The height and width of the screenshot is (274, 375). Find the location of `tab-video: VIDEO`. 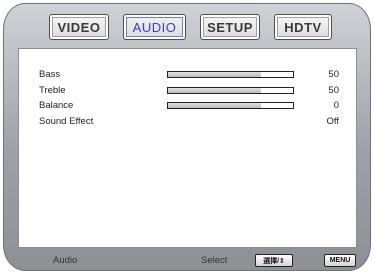

tab-video: VIDEO is located at coordinates (79, 27).